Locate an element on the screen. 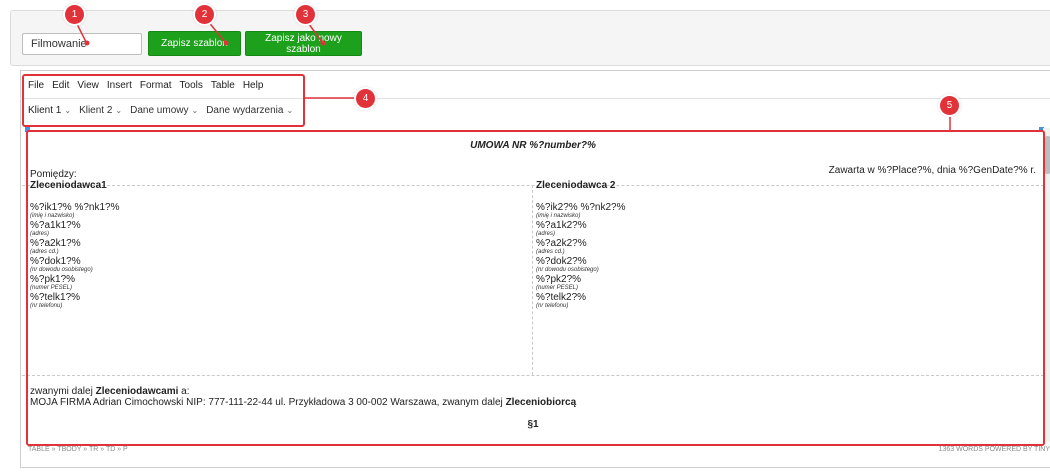 The height and width of the screenshot is (473, 1050). callout-marker-3: 3 is located at coordinates (305, 14).